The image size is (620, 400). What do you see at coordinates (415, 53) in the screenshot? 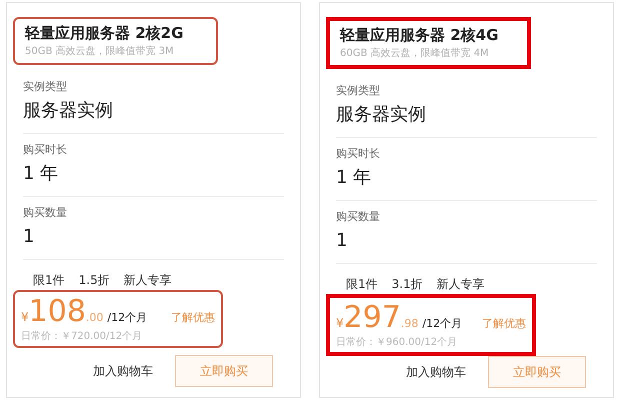
I see `product-spec: 60GB 高效云盘，限峰值带宽 4M` at bounding box center [415, 53].